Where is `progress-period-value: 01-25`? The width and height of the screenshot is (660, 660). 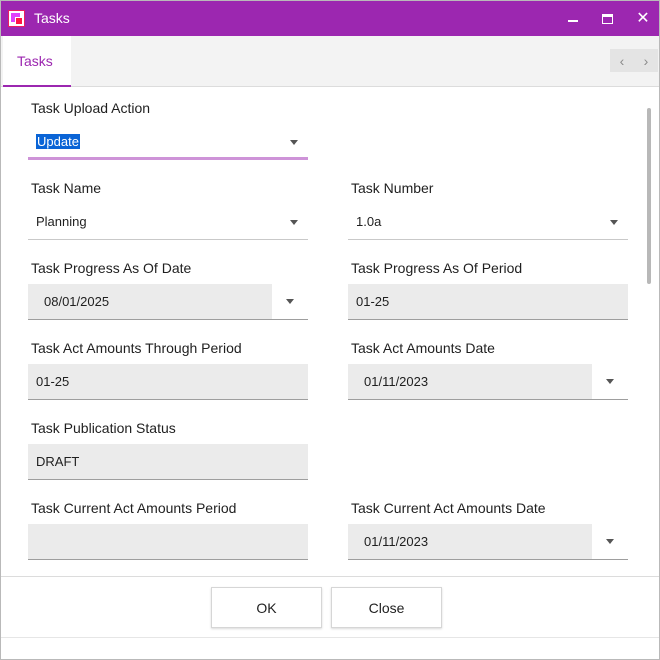
progress-period-value: 01-25 is located at coordinates (373, 301).